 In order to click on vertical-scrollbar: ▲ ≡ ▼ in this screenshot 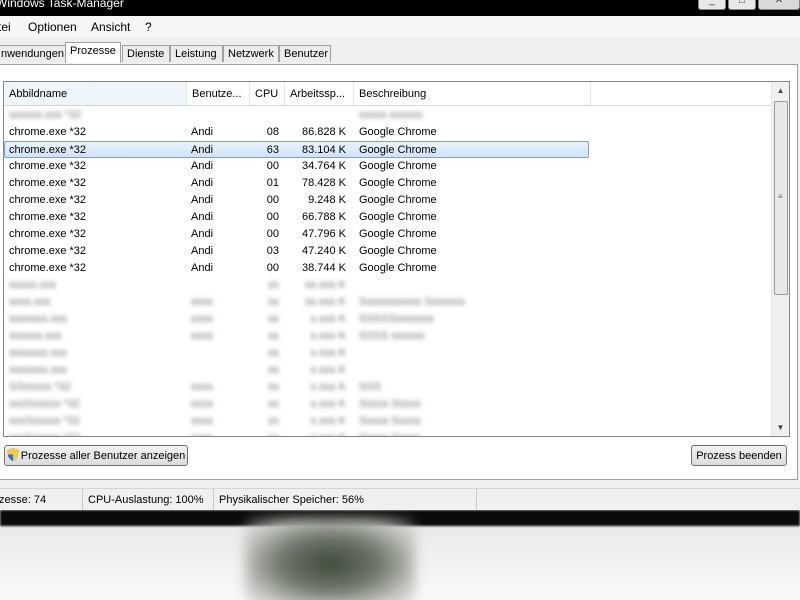, I will do `click(780, 259)`.